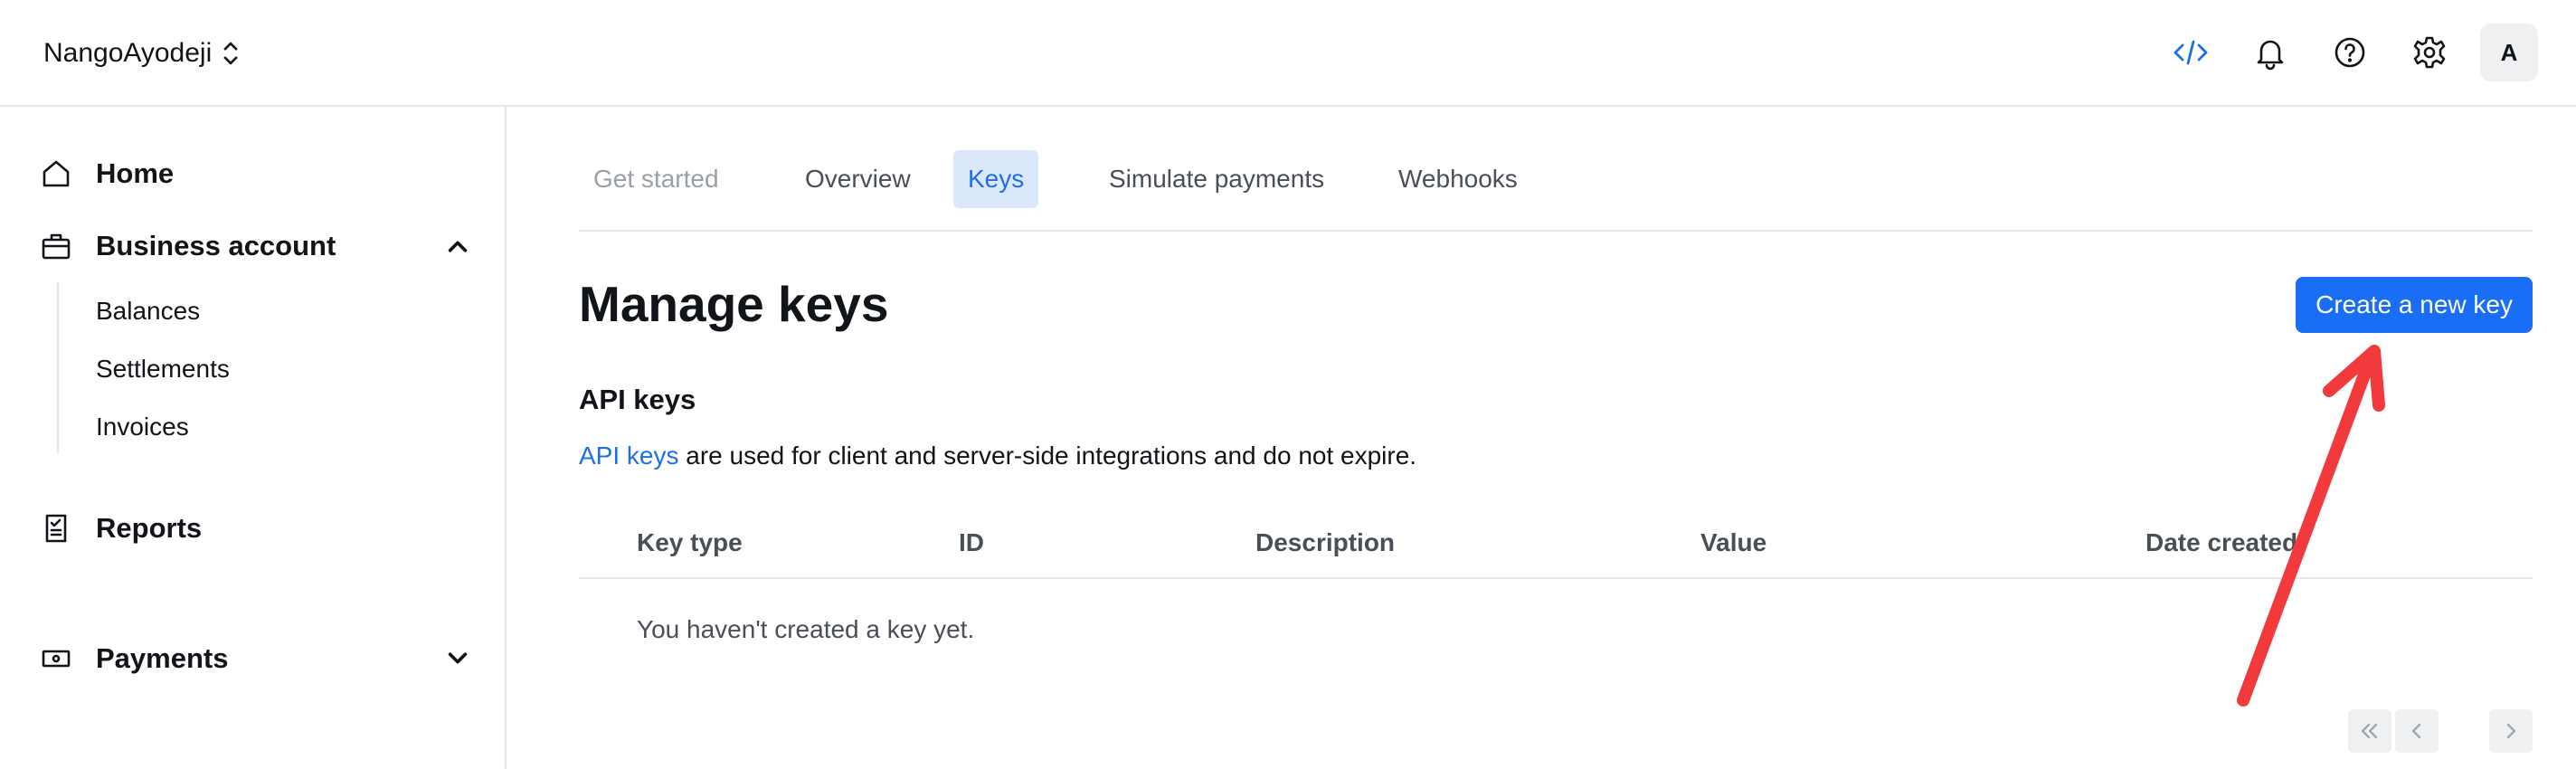  I want to click on sidebar-item-reports: Reports, so click(121, 528).